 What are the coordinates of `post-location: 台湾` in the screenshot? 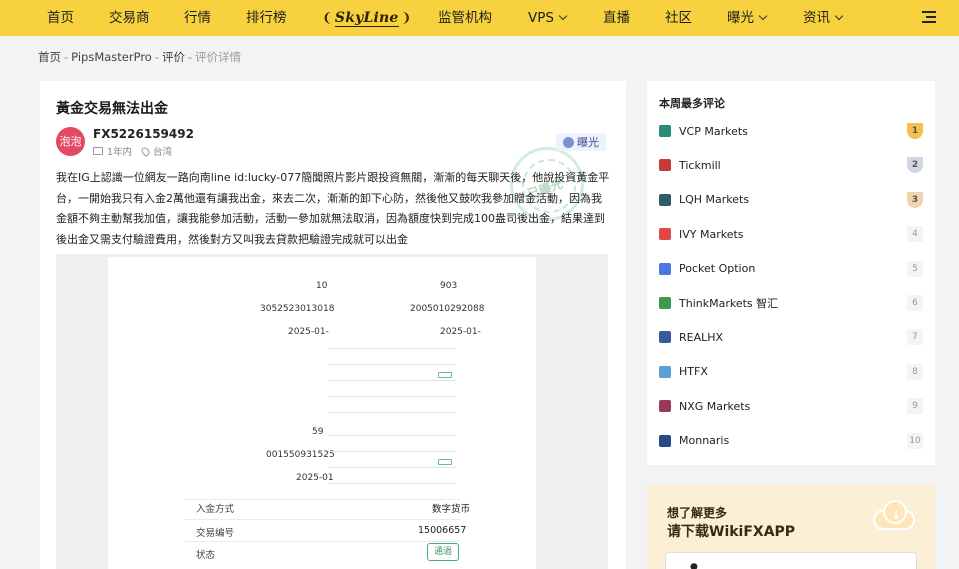 It's located at (163, 152).